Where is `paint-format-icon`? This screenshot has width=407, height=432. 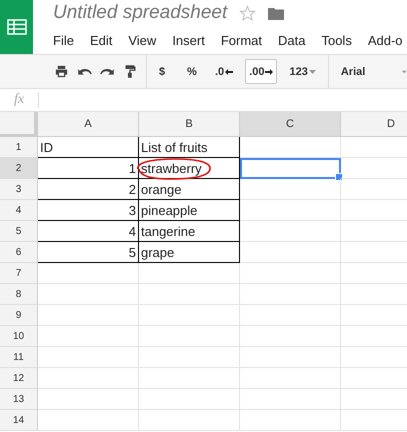
paint-format-icon is located at coordinates (130, 71).